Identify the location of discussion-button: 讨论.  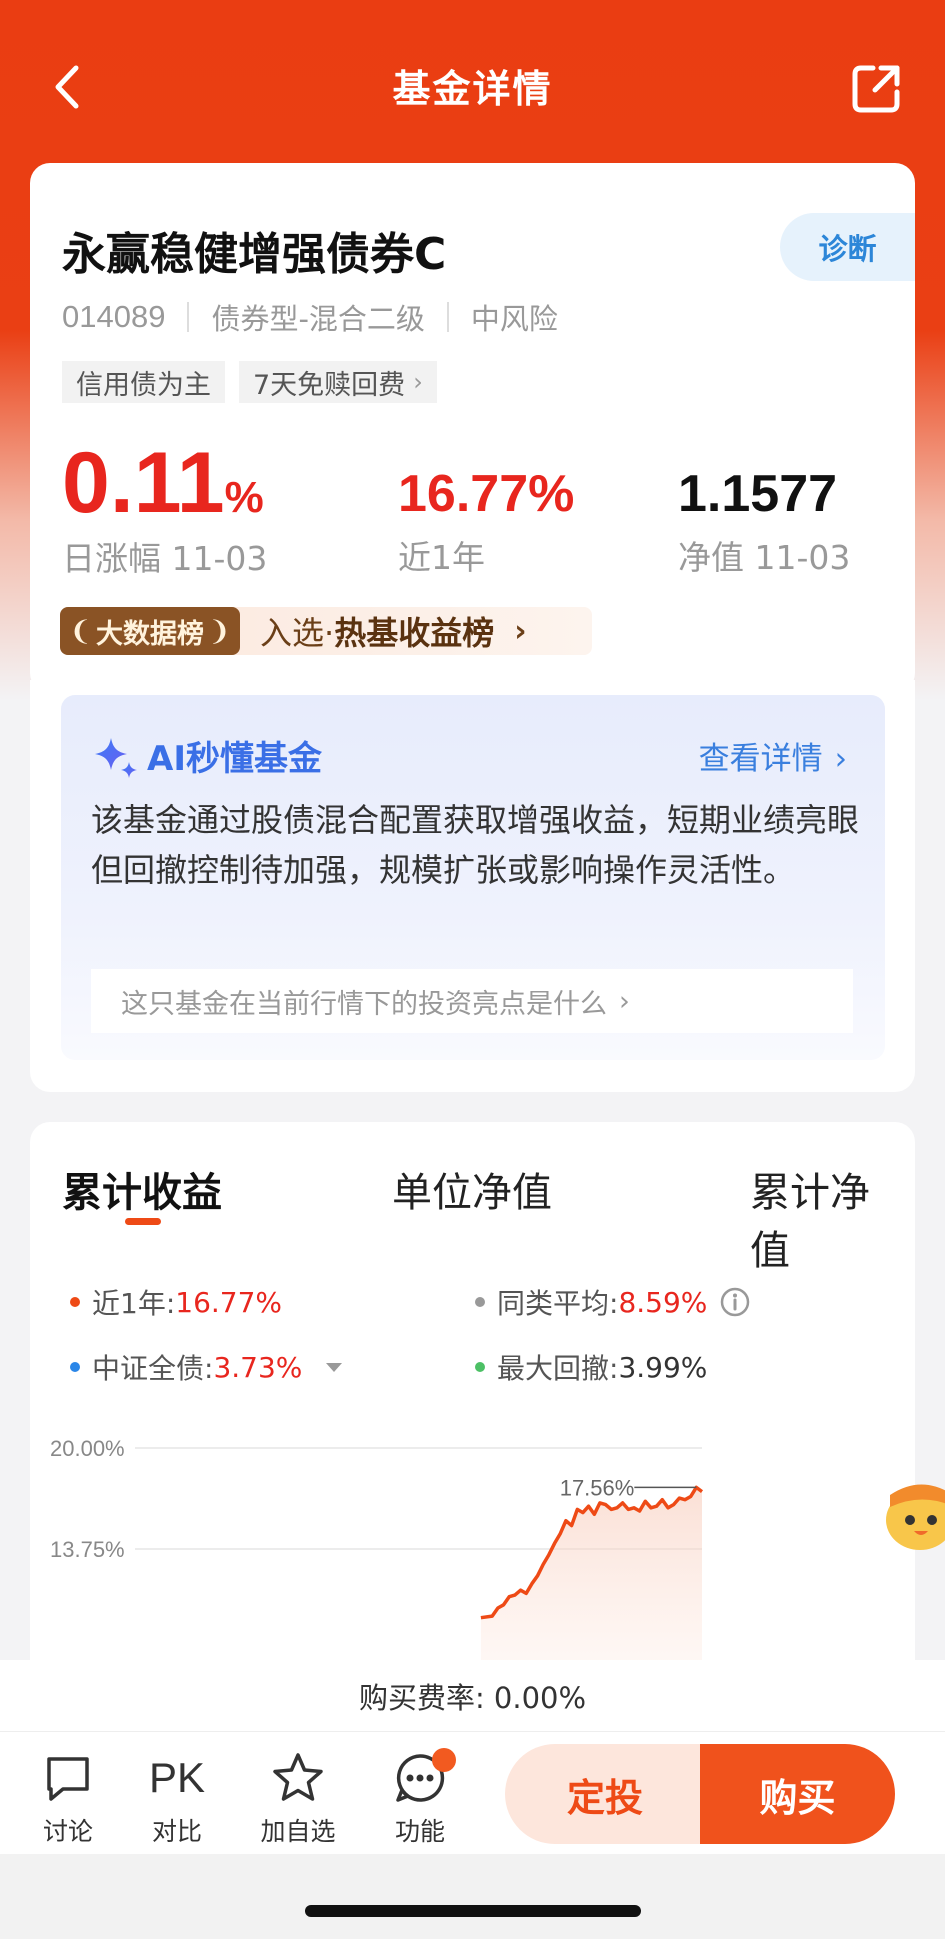
(68, 1800).